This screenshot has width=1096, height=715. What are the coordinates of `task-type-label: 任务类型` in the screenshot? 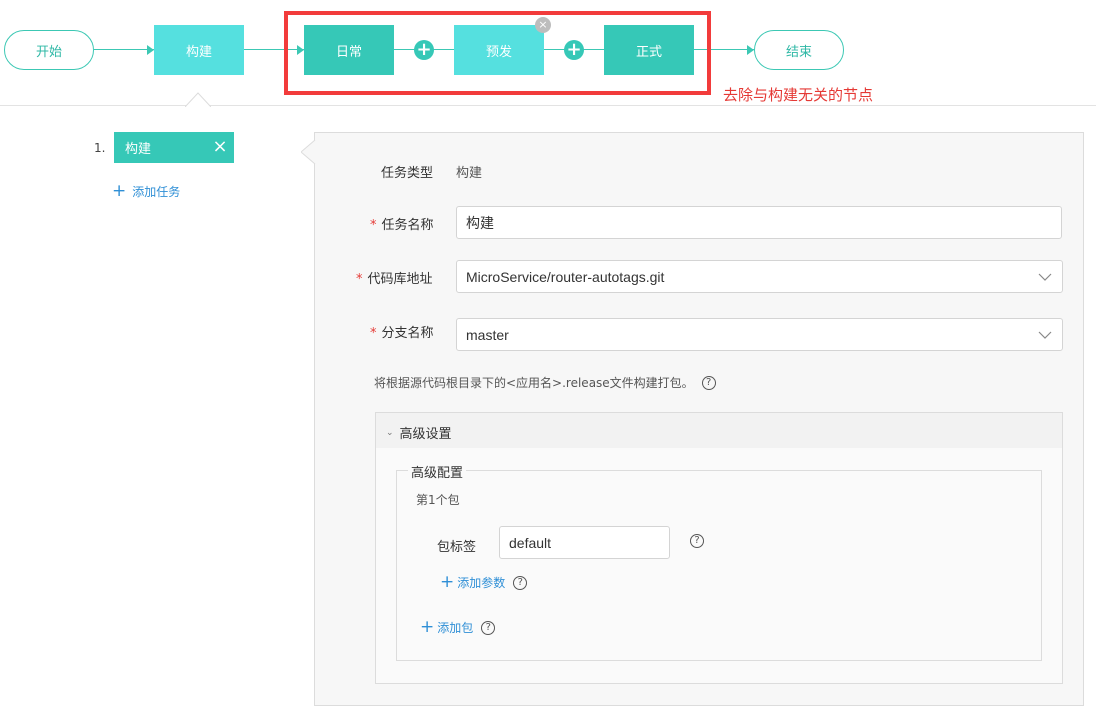 It's located at (407, 173).